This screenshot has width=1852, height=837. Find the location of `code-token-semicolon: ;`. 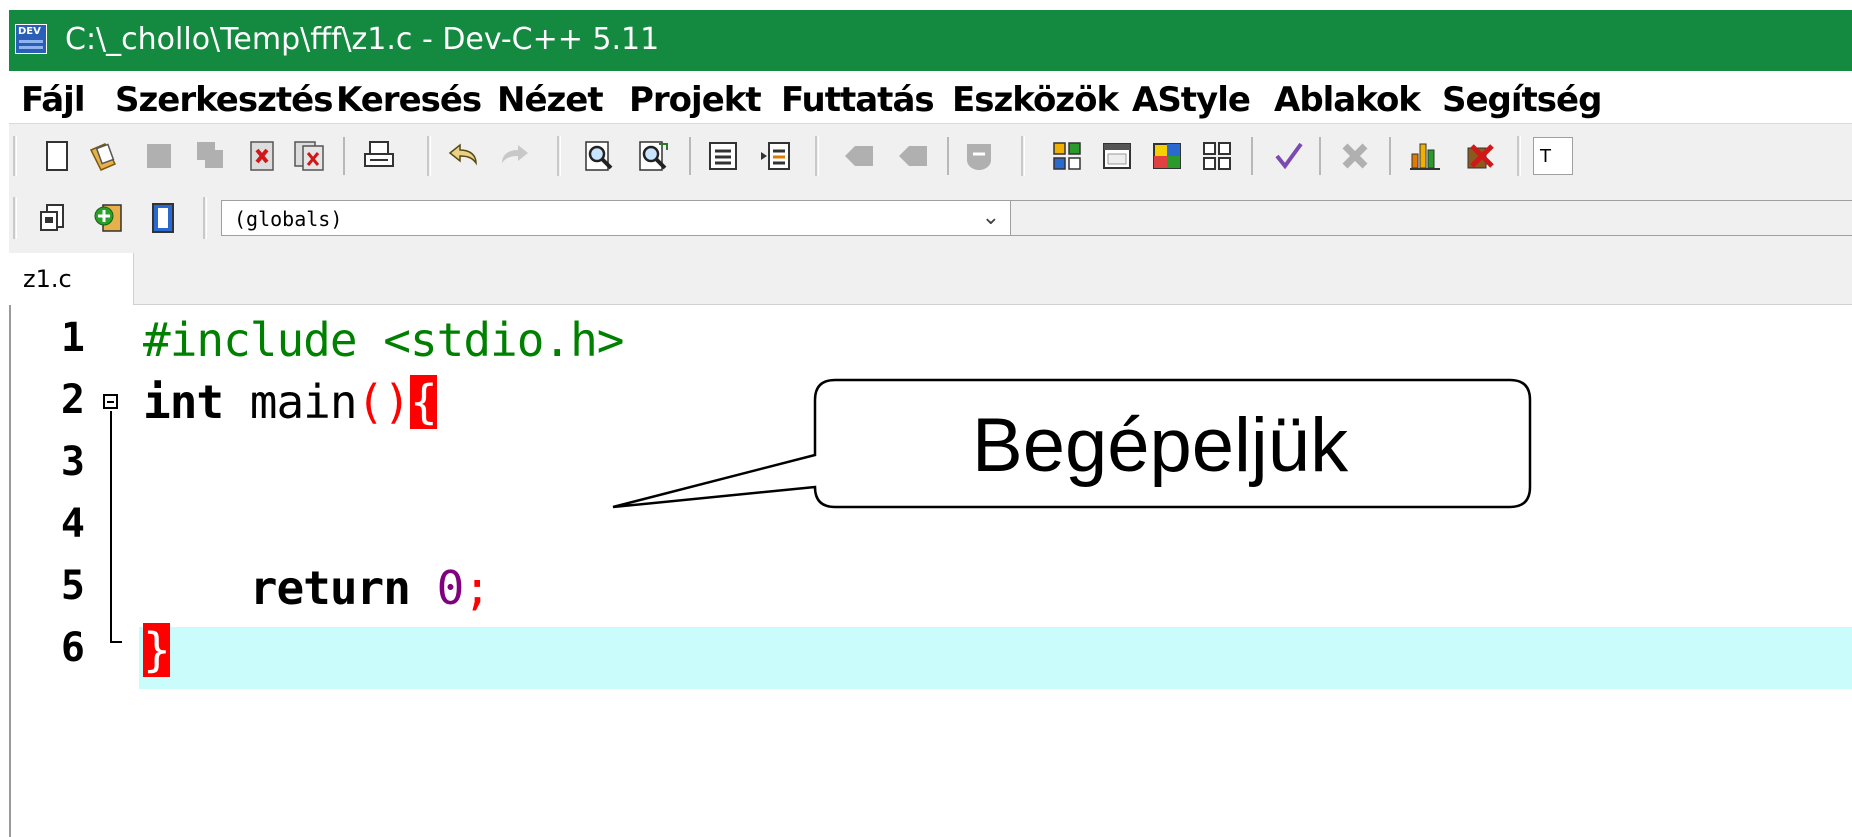

code-token-semicolon: ; is located at coordinates (477, 588).